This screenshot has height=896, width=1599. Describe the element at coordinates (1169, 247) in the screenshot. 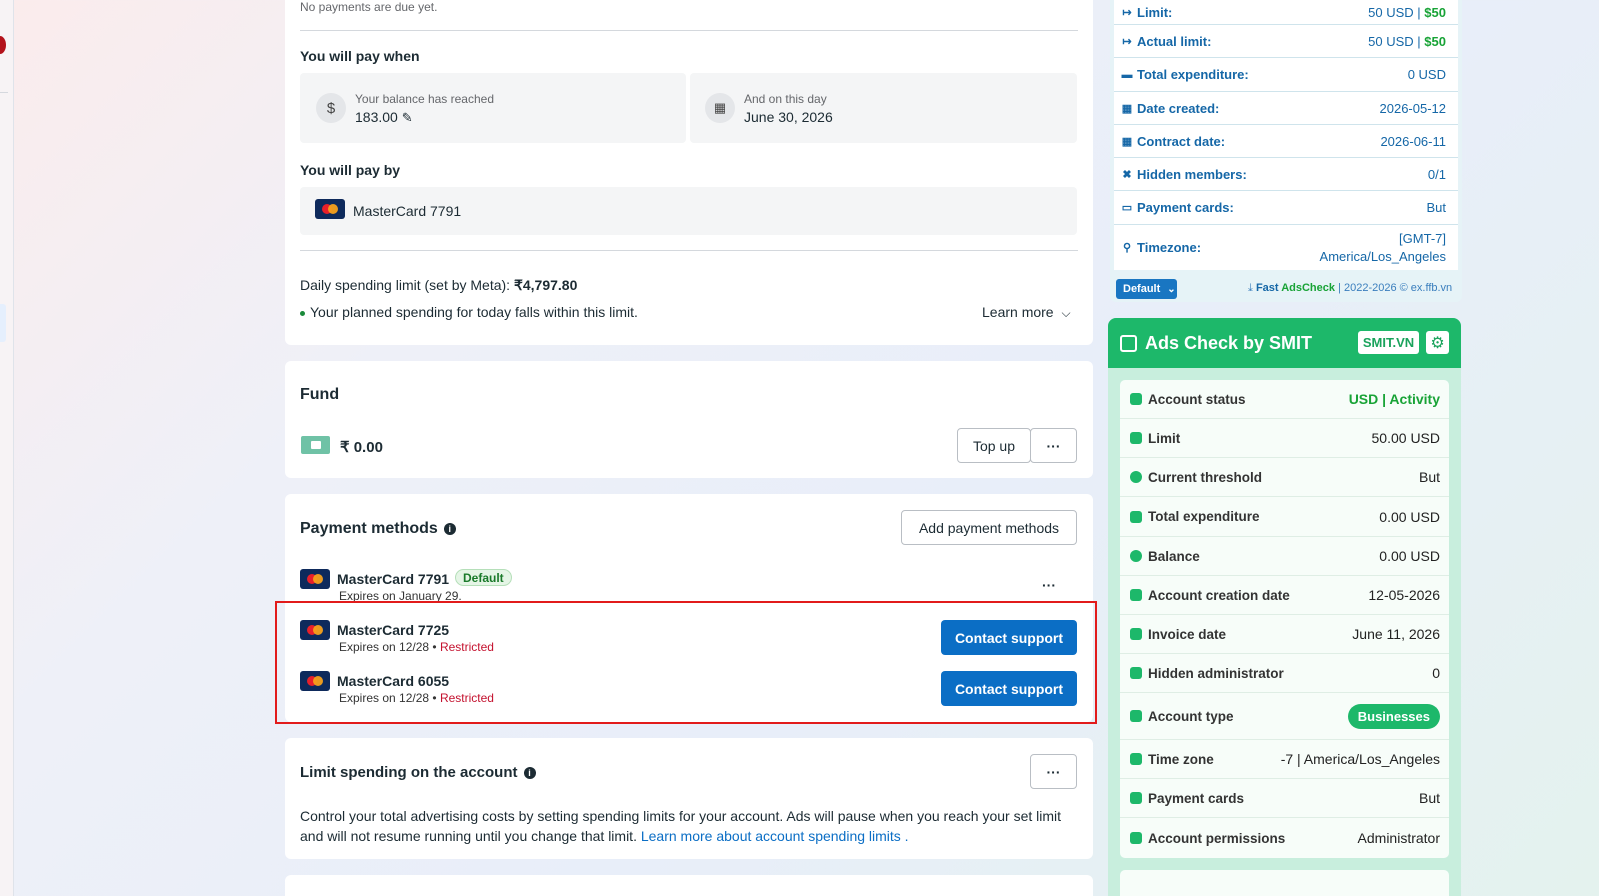

I see `ext-label: Timezone:` at that location.